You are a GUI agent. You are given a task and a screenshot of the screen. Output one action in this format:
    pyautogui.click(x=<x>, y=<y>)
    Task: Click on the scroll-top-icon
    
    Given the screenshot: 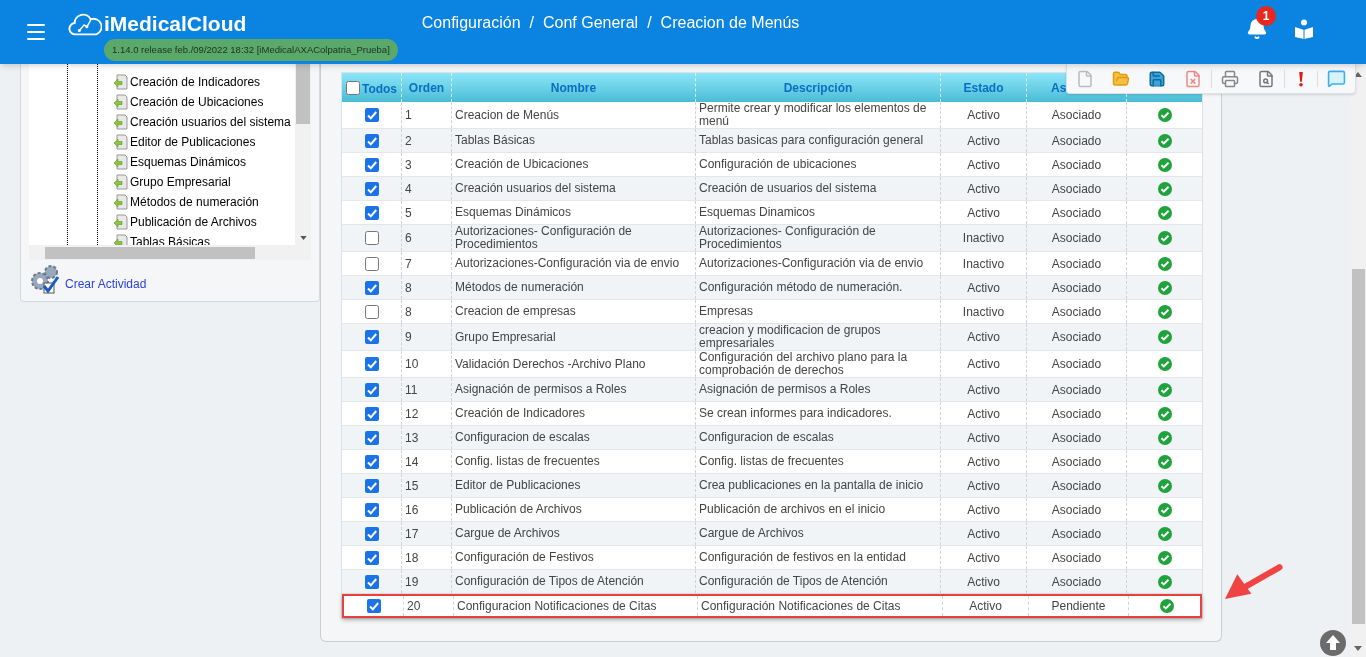 What is the action you would take?
    pyautogui.click(x=1333, y=643)
    